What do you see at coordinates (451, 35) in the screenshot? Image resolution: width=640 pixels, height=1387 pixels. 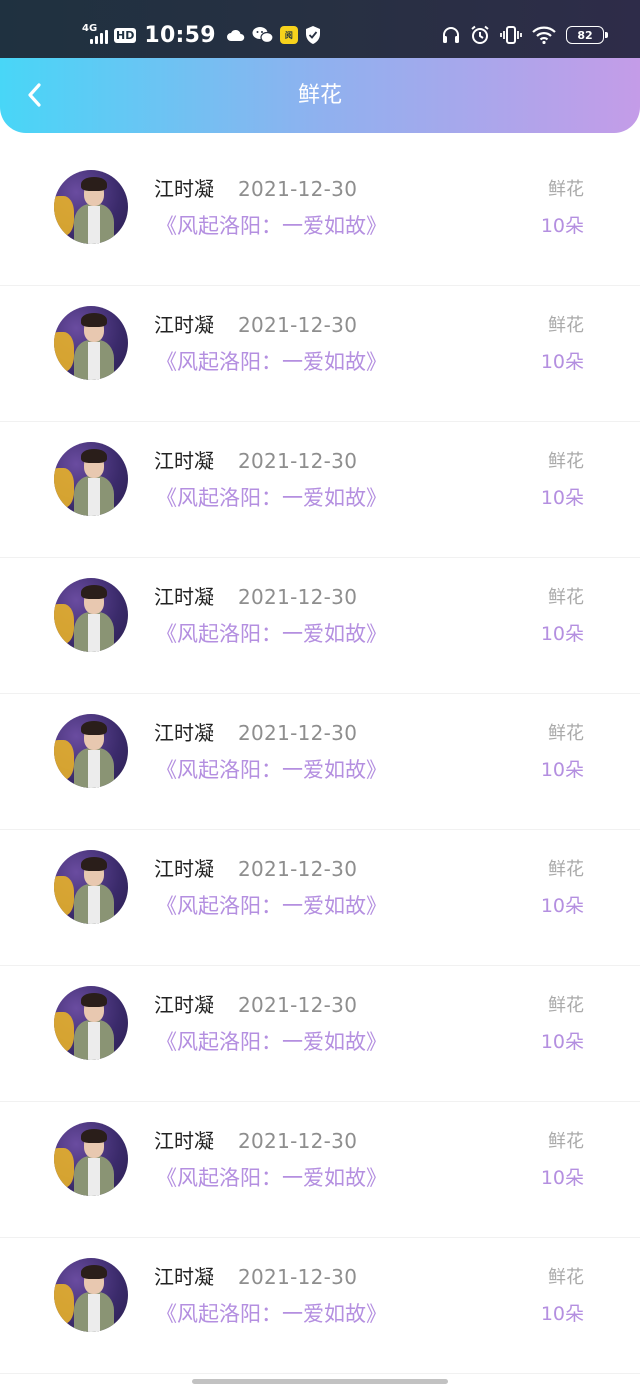 I see `headphones-icon` at bounding box center [451, 35].